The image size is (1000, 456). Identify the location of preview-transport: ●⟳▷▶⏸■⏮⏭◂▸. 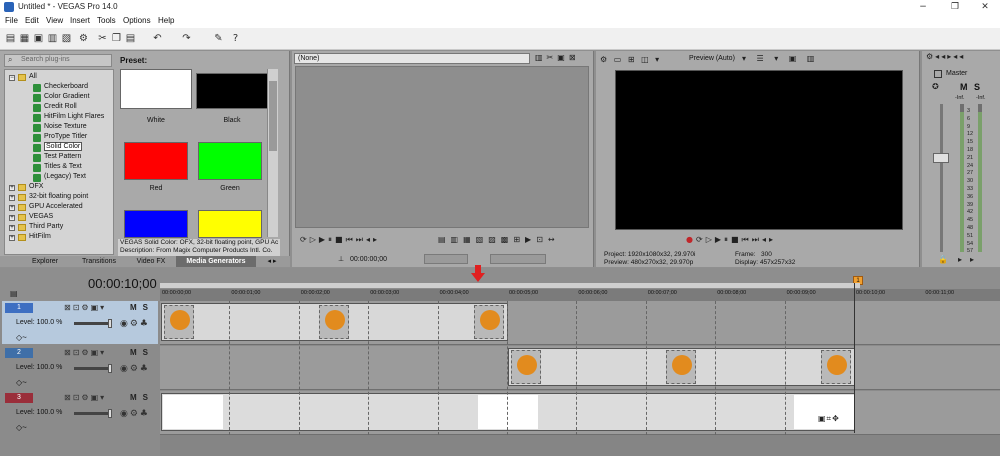
(731, 240).